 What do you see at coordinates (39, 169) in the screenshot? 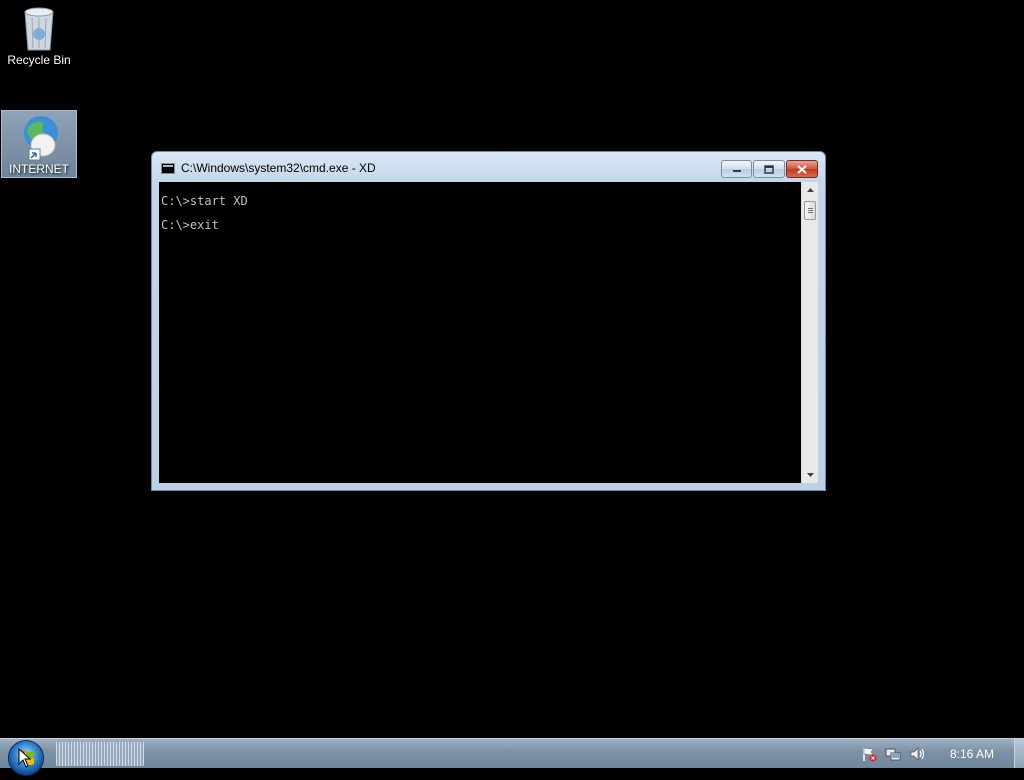
I see `desktop-icon-label: INTERNET` at bounding box center [39, 169].